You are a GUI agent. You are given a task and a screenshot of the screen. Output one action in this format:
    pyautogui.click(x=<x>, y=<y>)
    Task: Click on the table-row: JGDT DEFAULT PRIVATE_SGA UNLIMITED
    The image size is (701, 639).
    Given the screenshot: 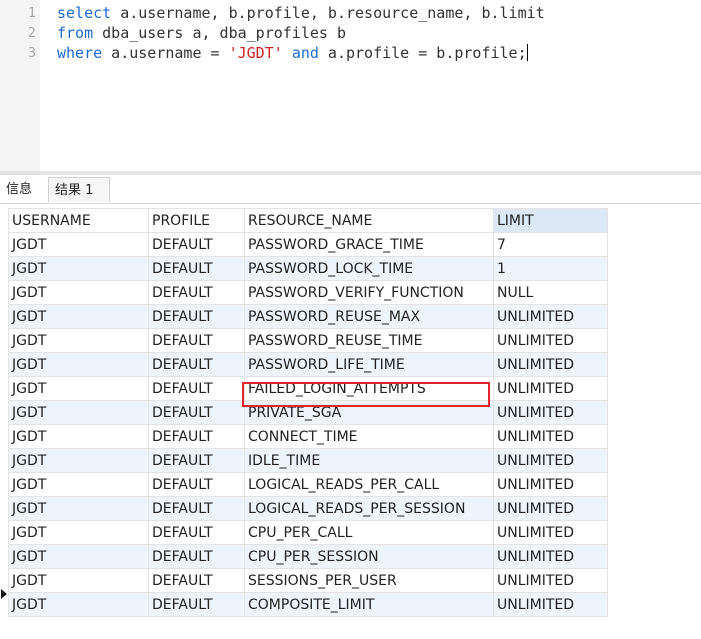 What is the action you would take?
    pyautogui.click(x=308, y=412)
    